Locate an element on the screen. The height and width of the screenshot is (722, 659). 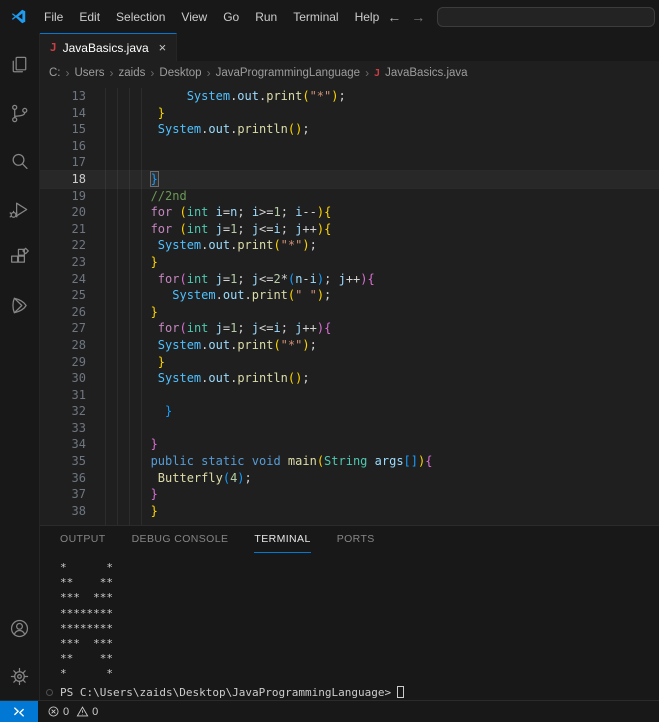
breadcrumb-item: zaids is located at coordinates (132, 73).